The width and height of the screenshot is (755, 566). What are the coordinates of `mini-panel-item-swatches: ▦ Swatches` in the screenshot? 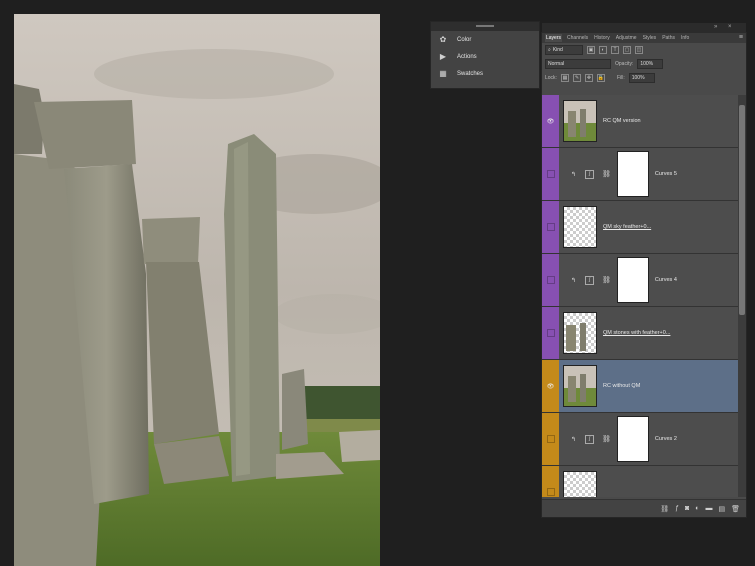 It's located at (485, 73).